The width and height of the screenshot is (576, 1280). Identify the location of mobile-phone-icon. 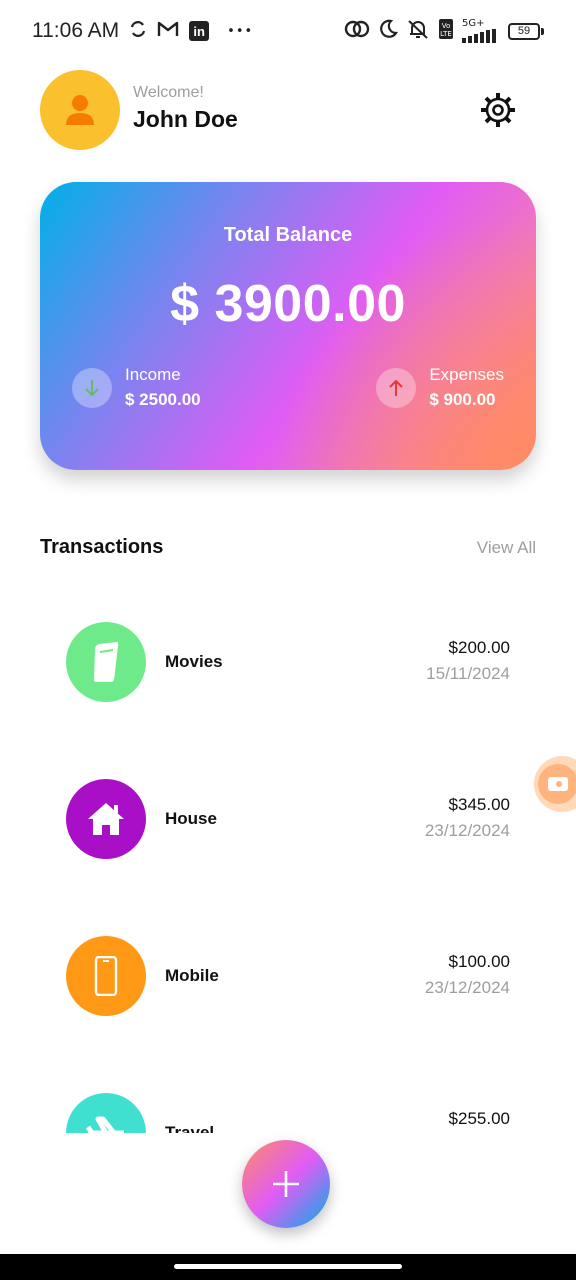
(106, 976).